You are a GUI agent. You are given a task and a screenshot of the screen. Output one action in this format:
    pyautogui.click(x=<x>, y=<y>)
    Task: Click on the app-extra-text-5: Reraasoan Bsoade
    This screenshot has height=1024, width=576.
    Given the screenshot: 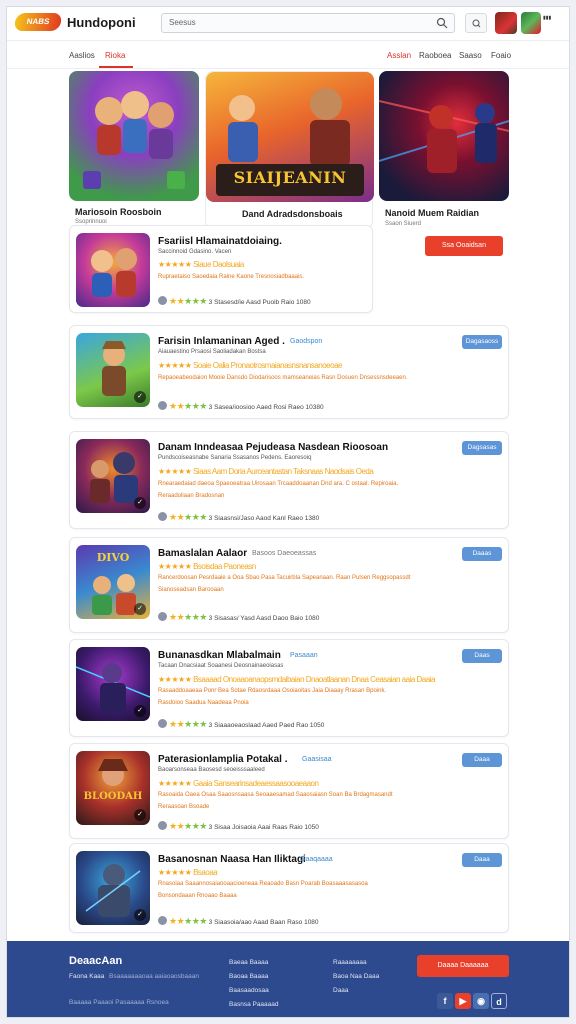 What is the action you would take?
    pyautogui.click(x=184, y=807)
    